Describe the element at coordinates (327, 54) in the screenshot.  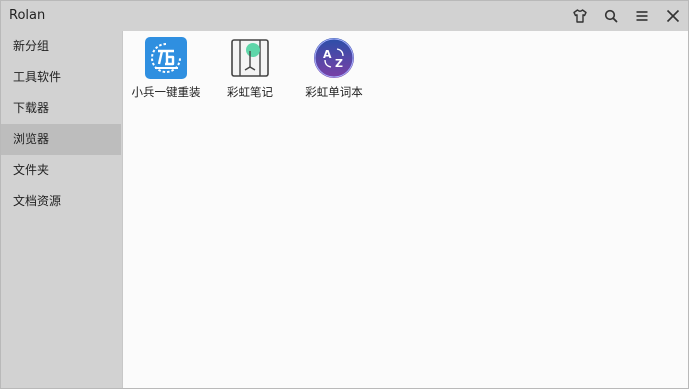
I see `svg-text: A` at that location.